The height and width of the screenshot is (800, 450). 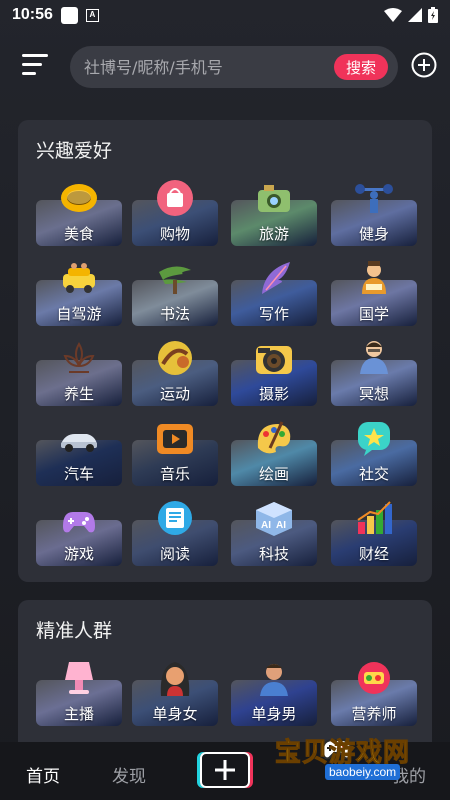 What do you see at coordinates (79, 678) in the screenshot?
I see `lamp-icon` at bounding box center [79, 678].